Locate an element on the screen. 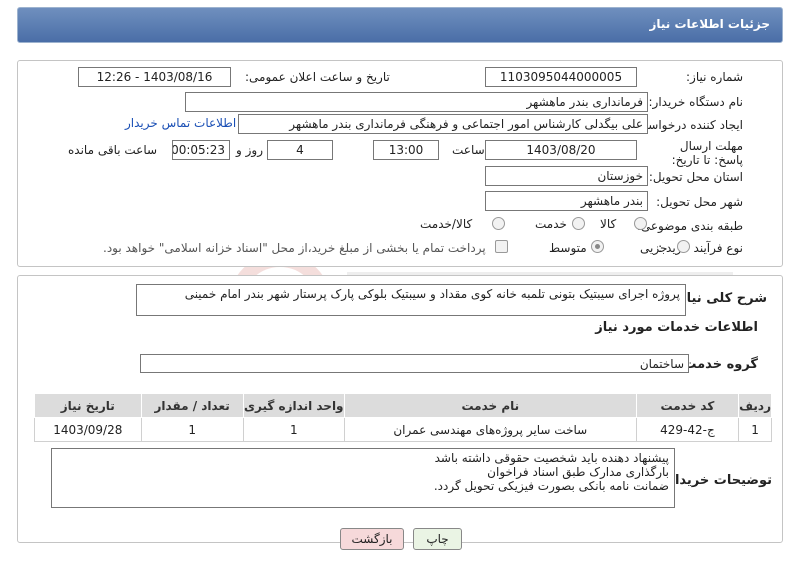  process-medium-radio is located at coordinates (597, 246).